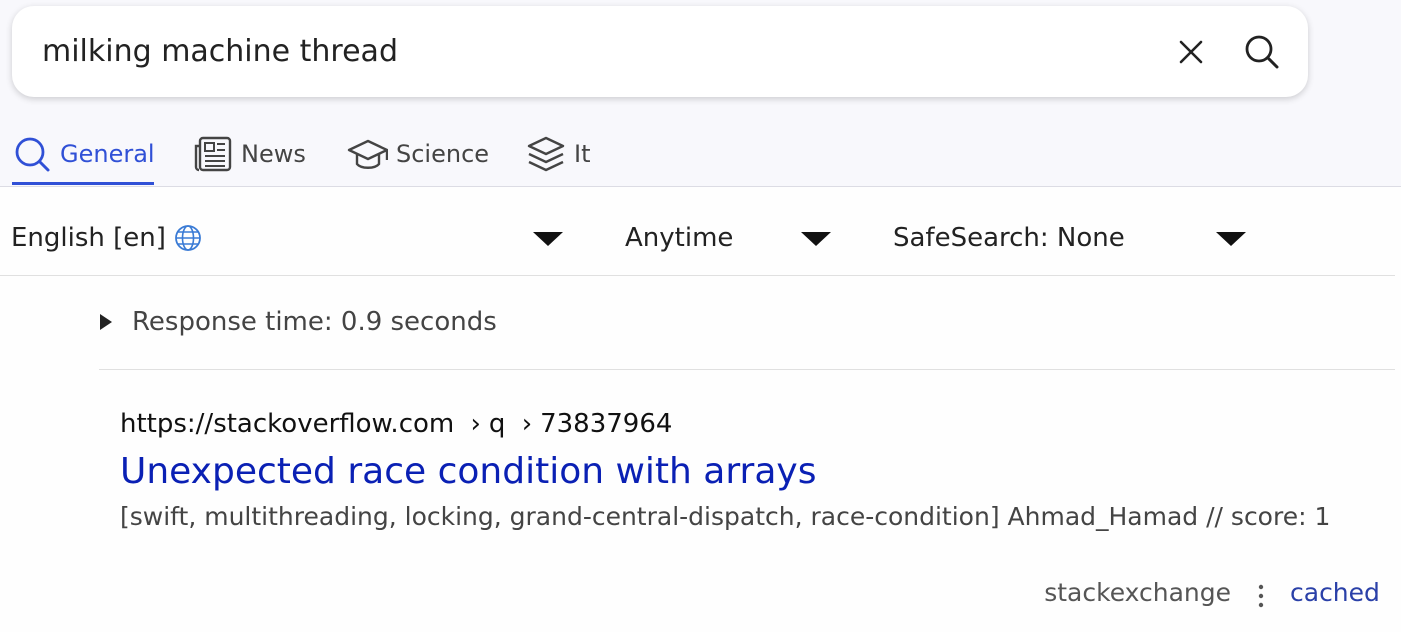 The image size is (1401, 632). Describe the element at coordinates (755, 424) in the screenshot. I see `result-url: https://stackoverflow.com › q › 73837964` at that location.